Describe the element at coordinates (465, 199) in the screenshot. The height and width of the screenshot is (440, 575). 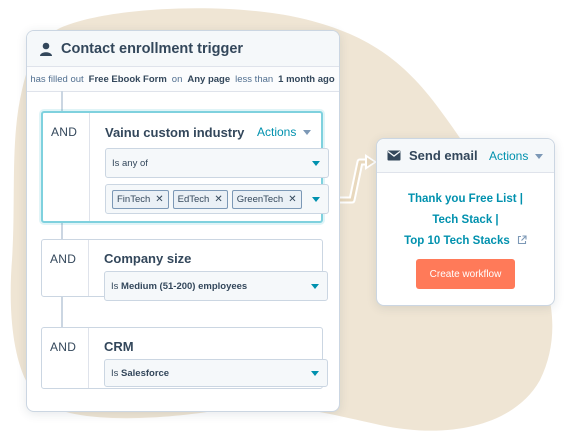
I see `email-link: Thank you Free List |` at that location.